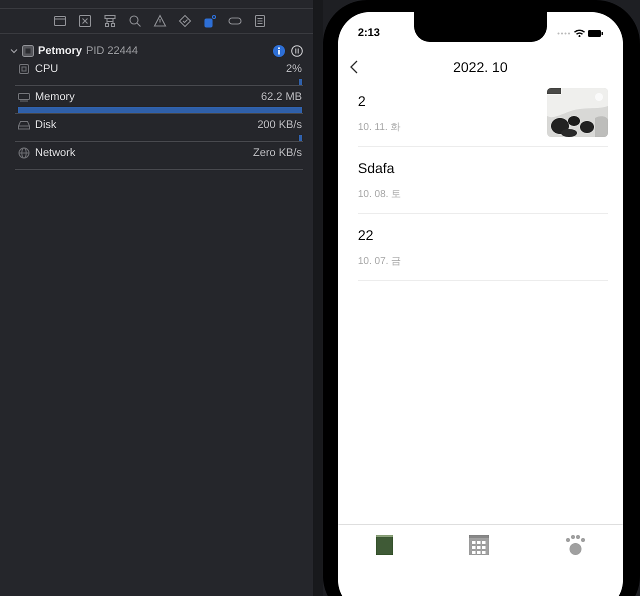 The image size is (640, 596). What do you see at coordinates (24, 69) in the screenshot?
I see `chip-icon` at bounding box center [24, 69].